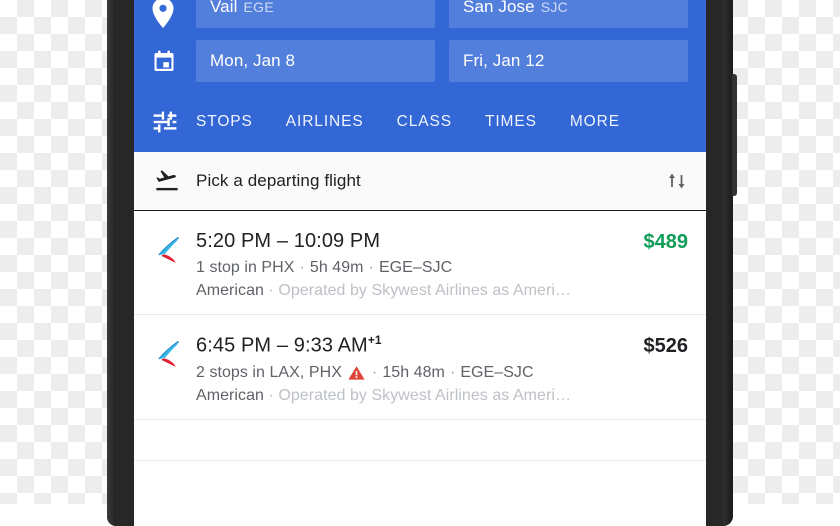 The width and height of the screenshot is (840, 526). I want to click on pick-departing-flight-bar: Pick a departing flight, so click(420, 181).